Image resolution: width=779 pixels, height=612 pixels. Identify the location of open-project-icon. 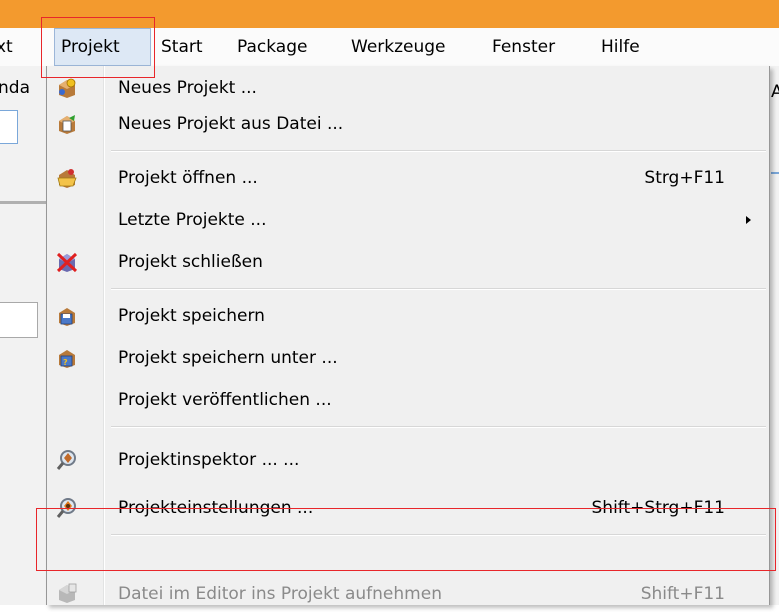
(67, 178).